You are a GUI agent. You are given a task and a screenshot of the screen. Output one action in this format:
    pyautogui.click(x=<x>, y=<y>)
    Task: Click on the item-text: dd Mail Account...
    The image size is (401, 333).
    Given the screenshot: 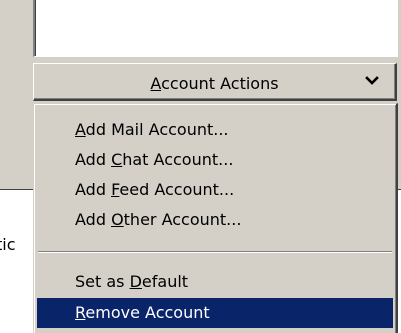 What is the action you would take?
    pyautogui.click(x=157, y=129)
    